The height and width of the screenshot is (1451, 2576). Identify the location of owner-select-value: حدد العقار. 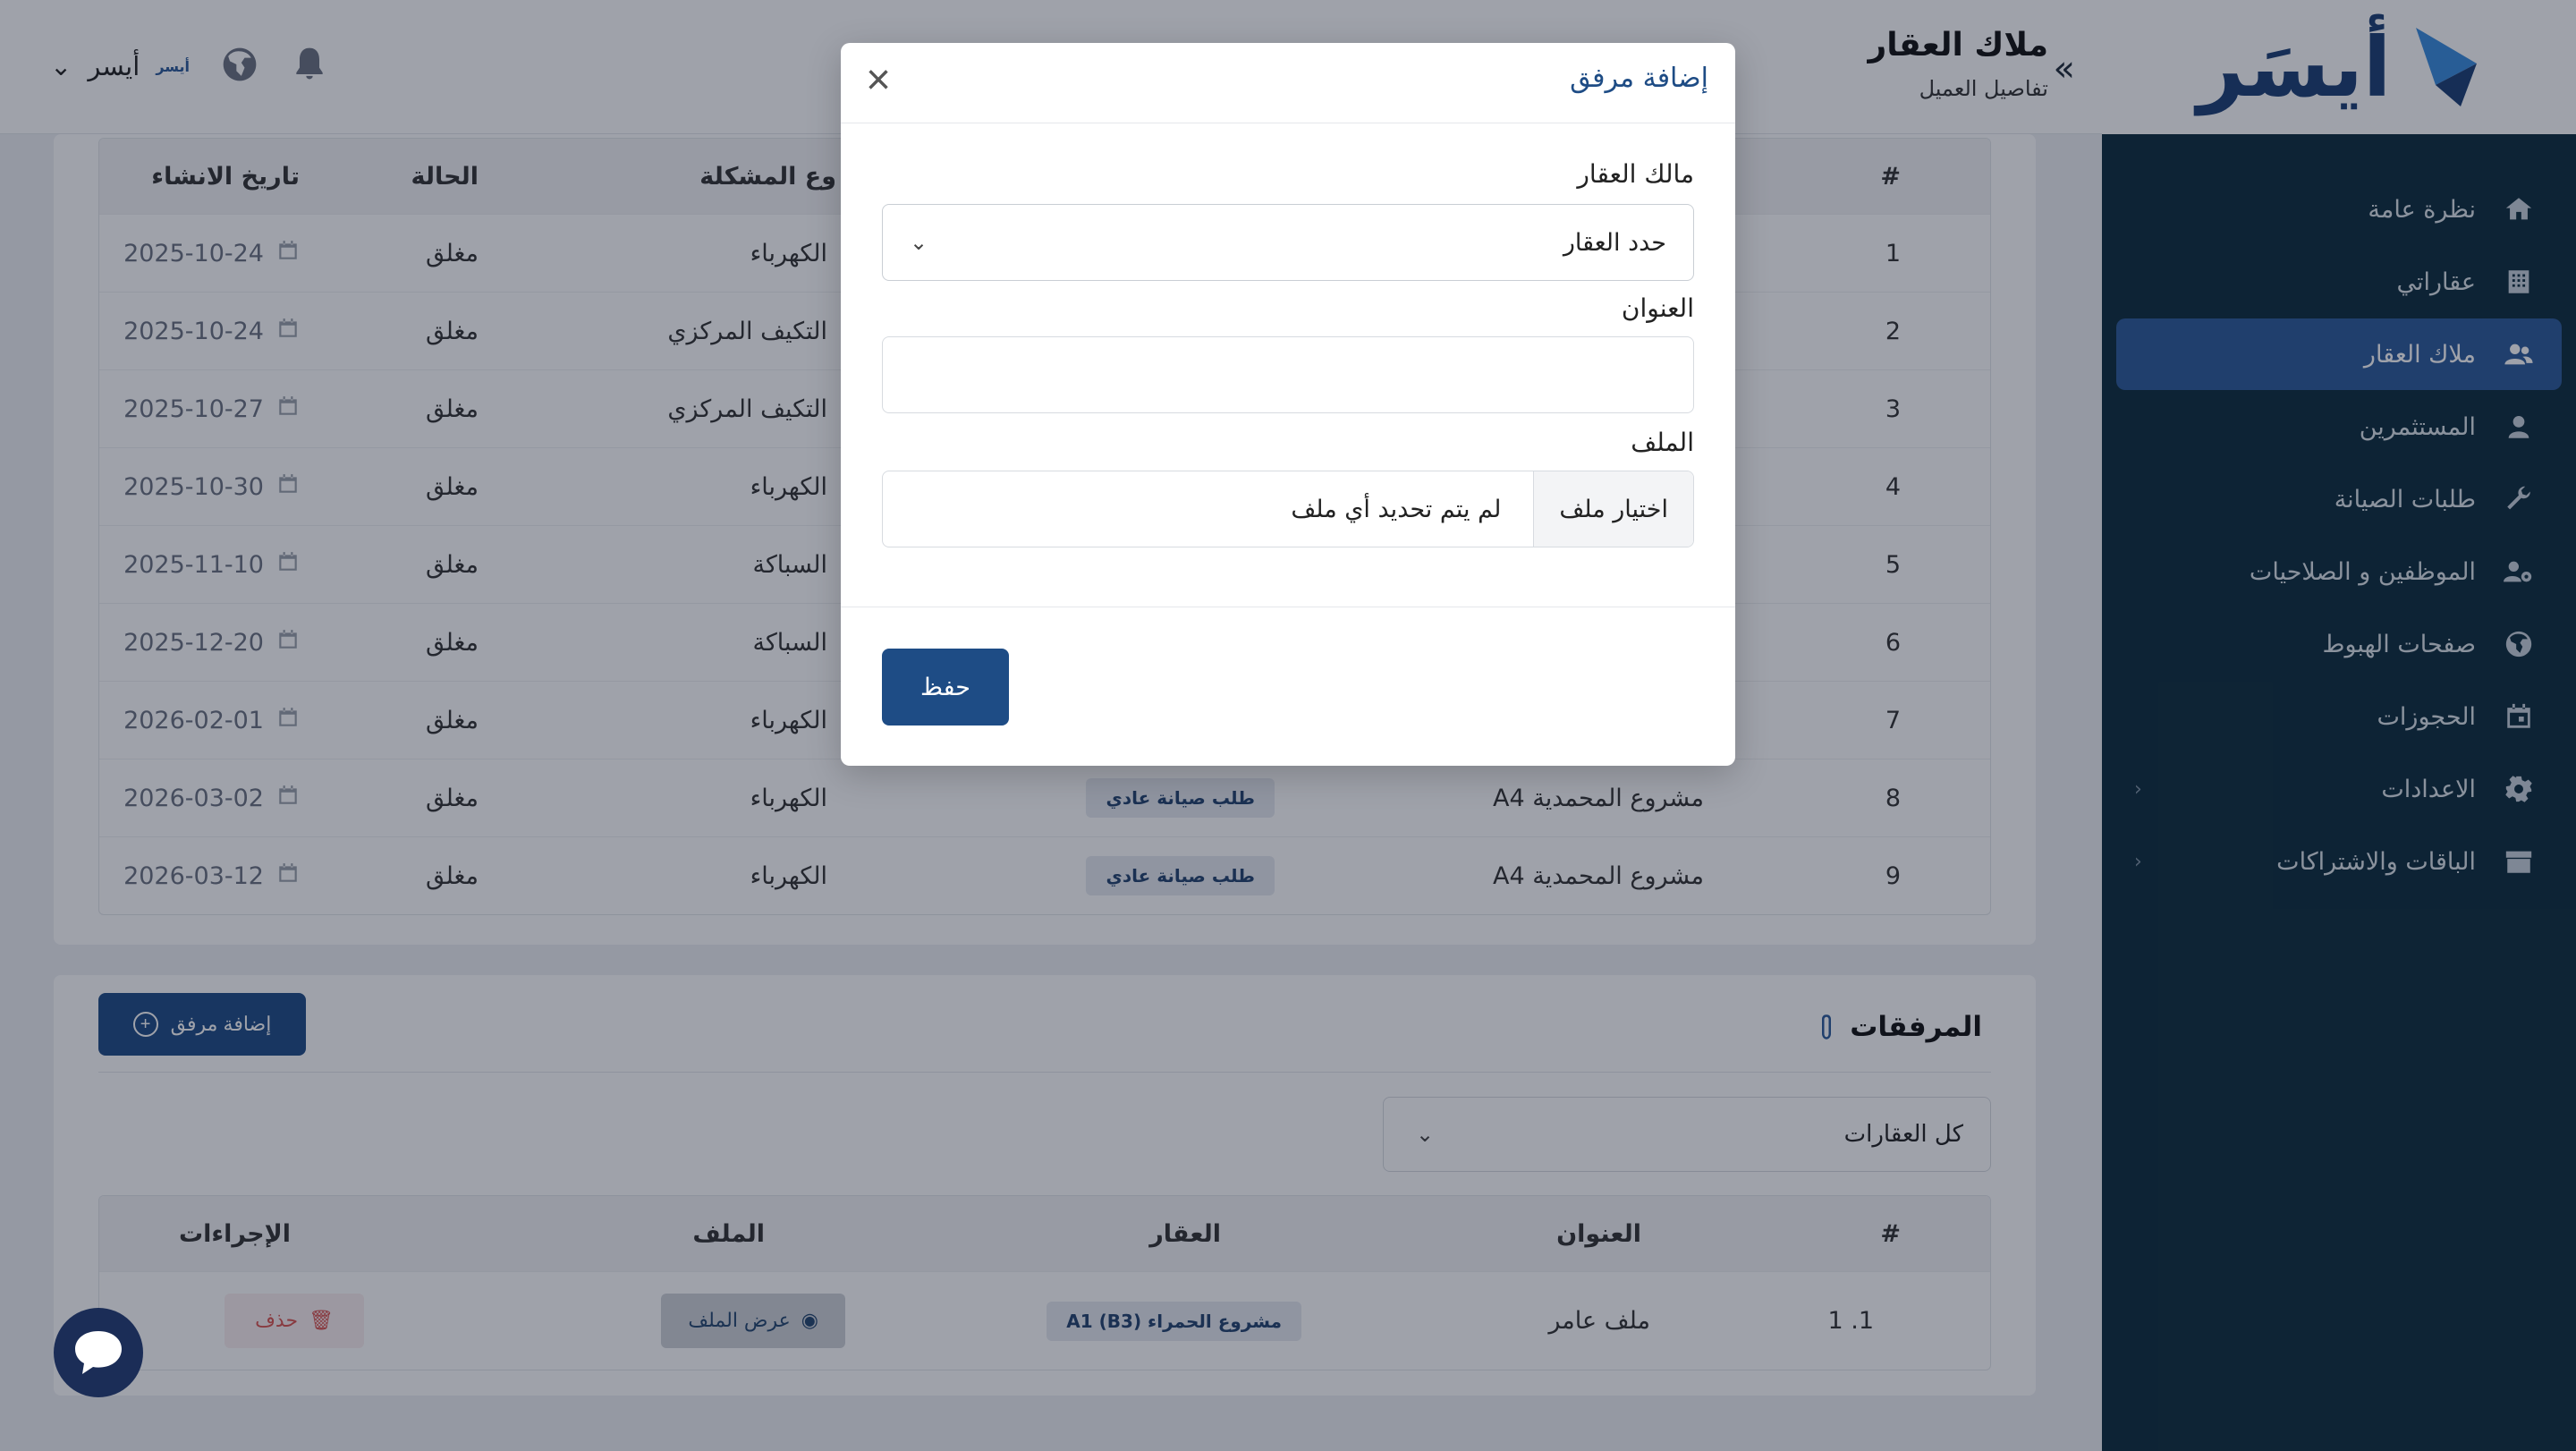
(1614, 243).